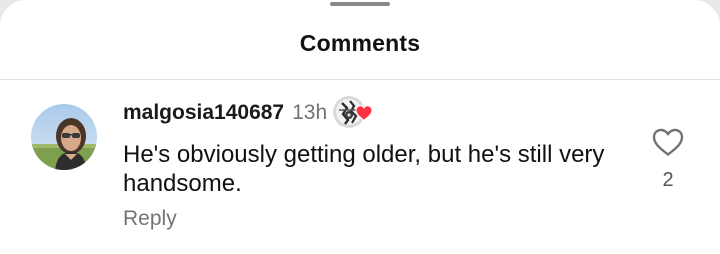 This screenshot has width=720, height=254. I want to click on sheet-title: Comments, so click(360, 43).